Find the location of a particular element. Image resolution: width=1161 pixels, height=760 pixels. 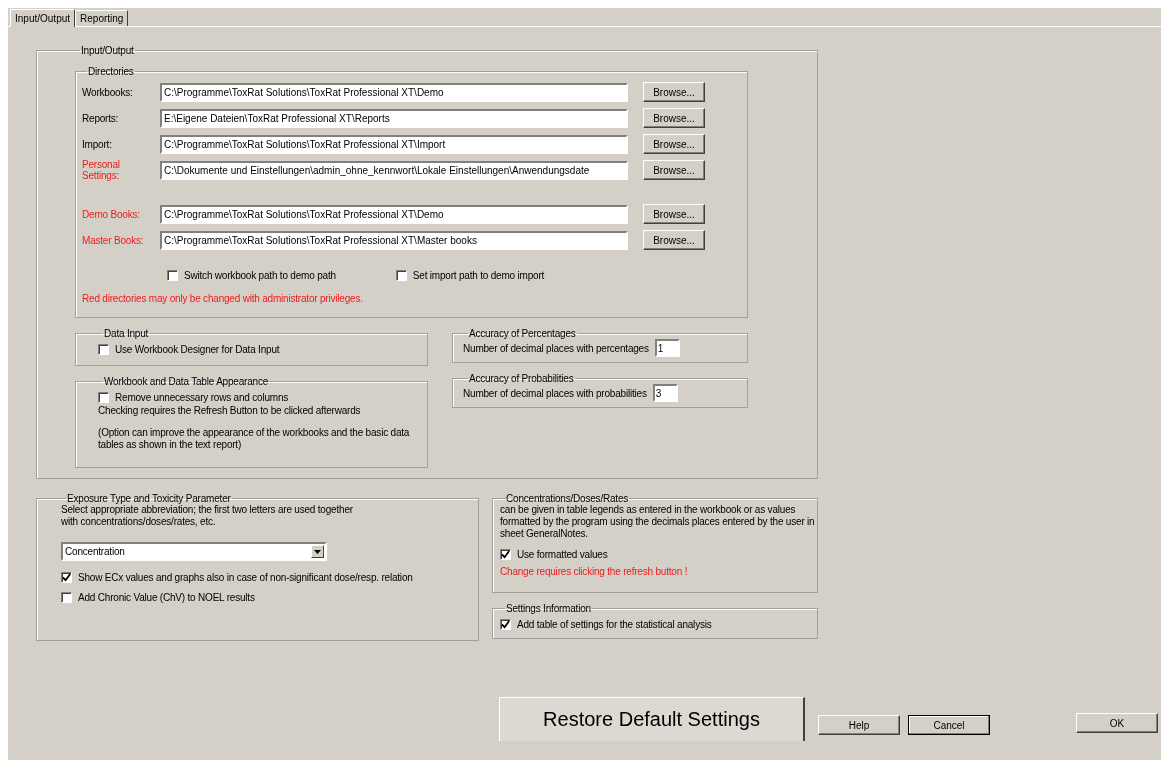

group-title: Data Input is located at coordinates (126, 333).